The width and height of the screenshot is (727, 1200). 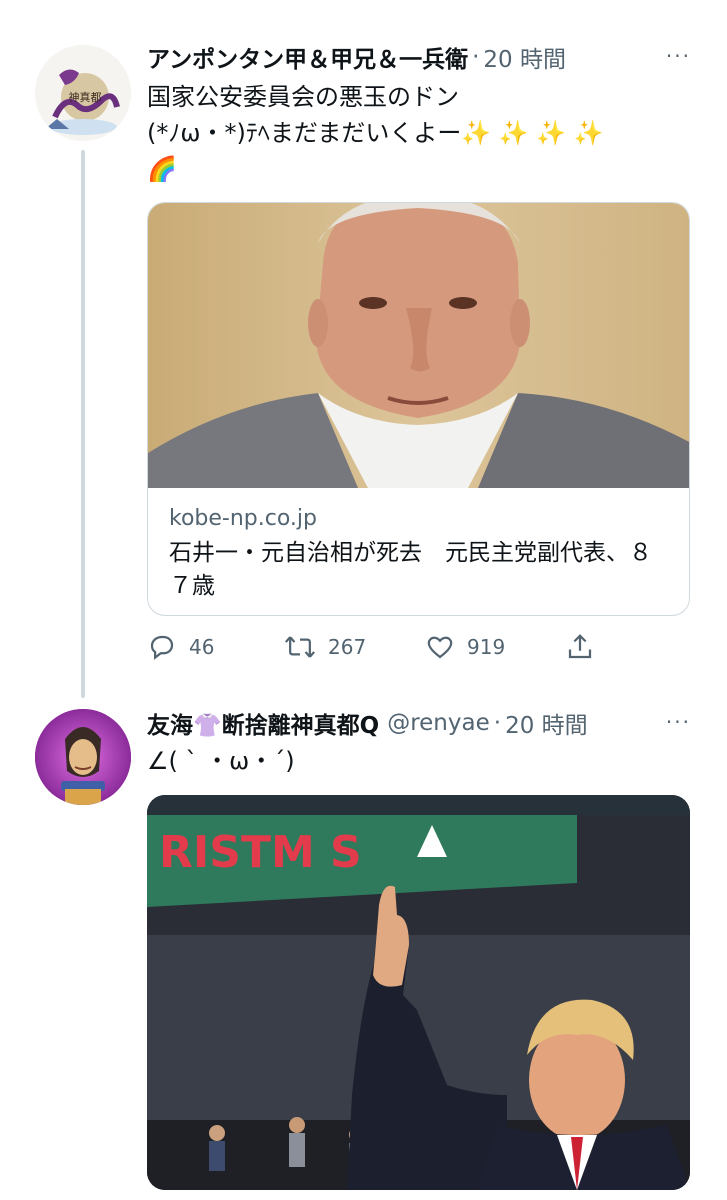 I want to click on avatar, so click(x=83, y=757).